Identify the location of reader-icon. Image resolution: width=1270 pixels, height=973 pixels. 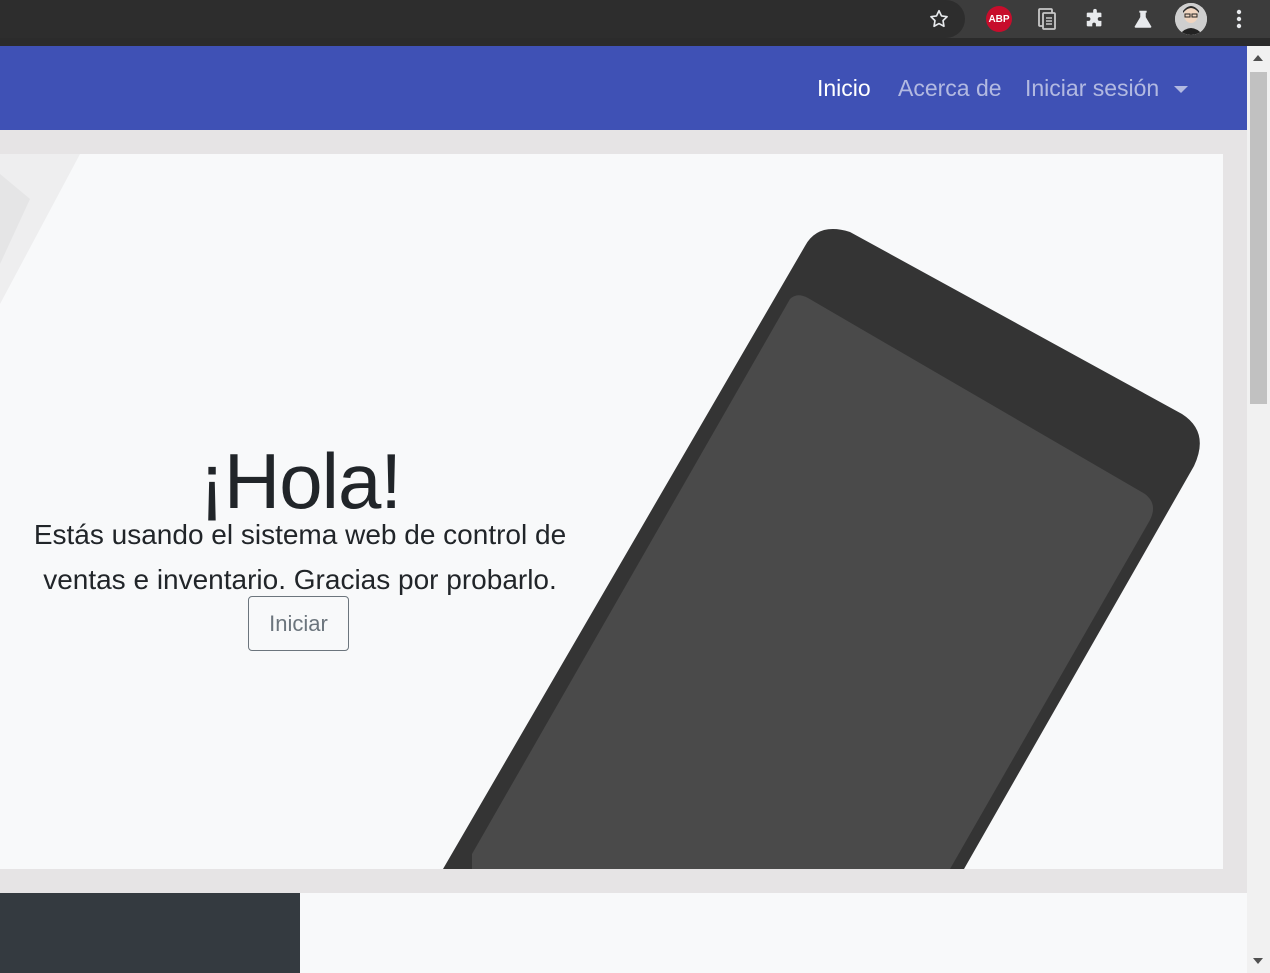
(1047, 19).